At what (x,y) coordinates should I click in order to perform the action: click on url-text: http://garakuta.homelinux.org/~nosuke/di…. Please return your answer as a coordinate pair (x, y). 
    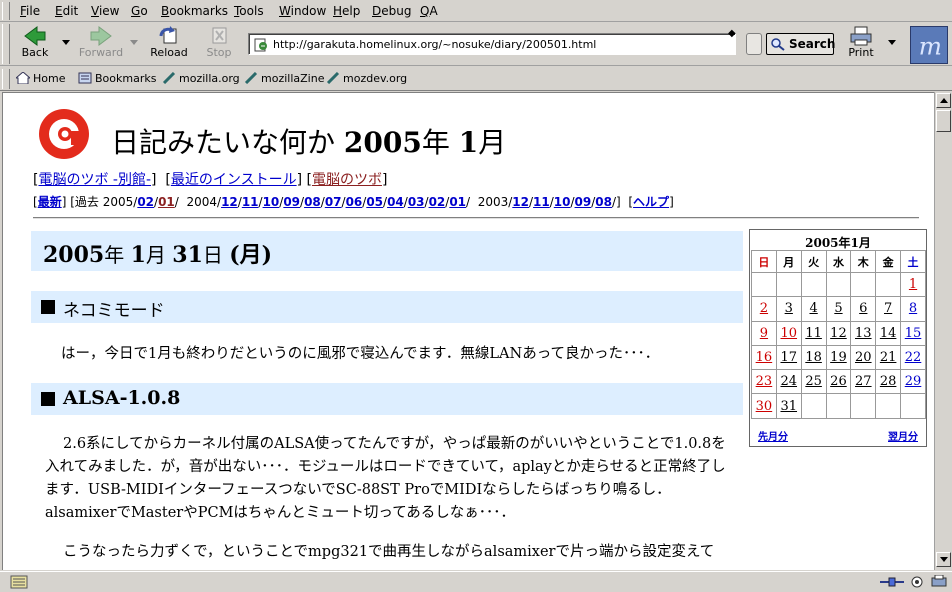
    Looking at the image, I should click on (434, 44).